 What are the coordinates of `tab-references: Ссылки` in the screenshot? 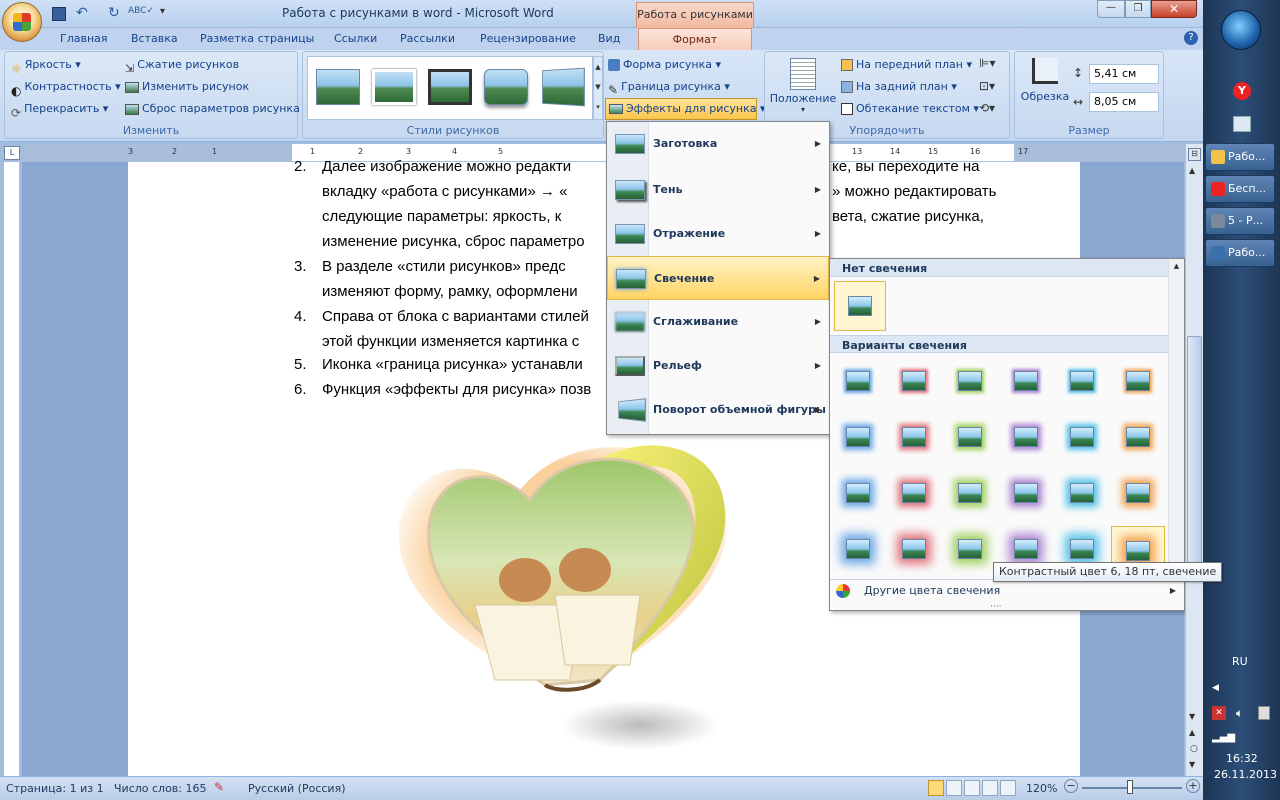 It's located at (355, 38).